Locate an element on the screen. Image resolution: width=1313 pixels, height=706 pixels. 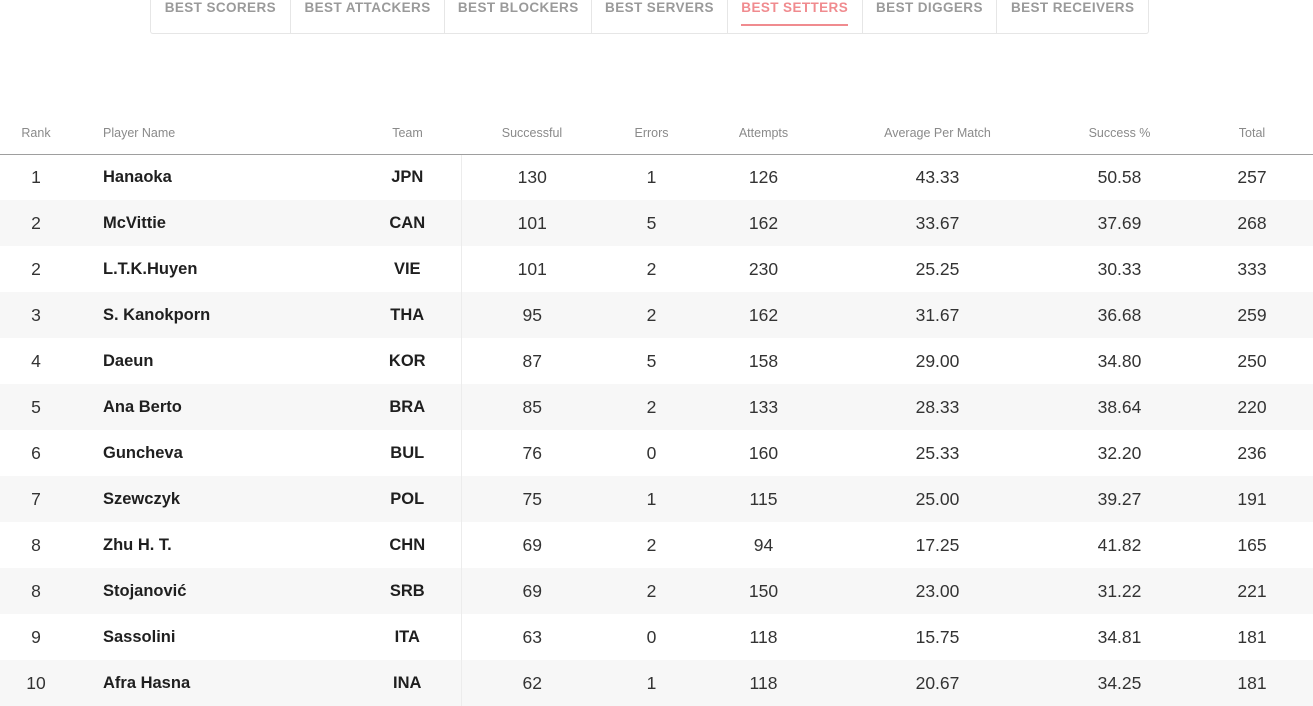
header-player-name: Player Name is located at coordinates (213, 133).